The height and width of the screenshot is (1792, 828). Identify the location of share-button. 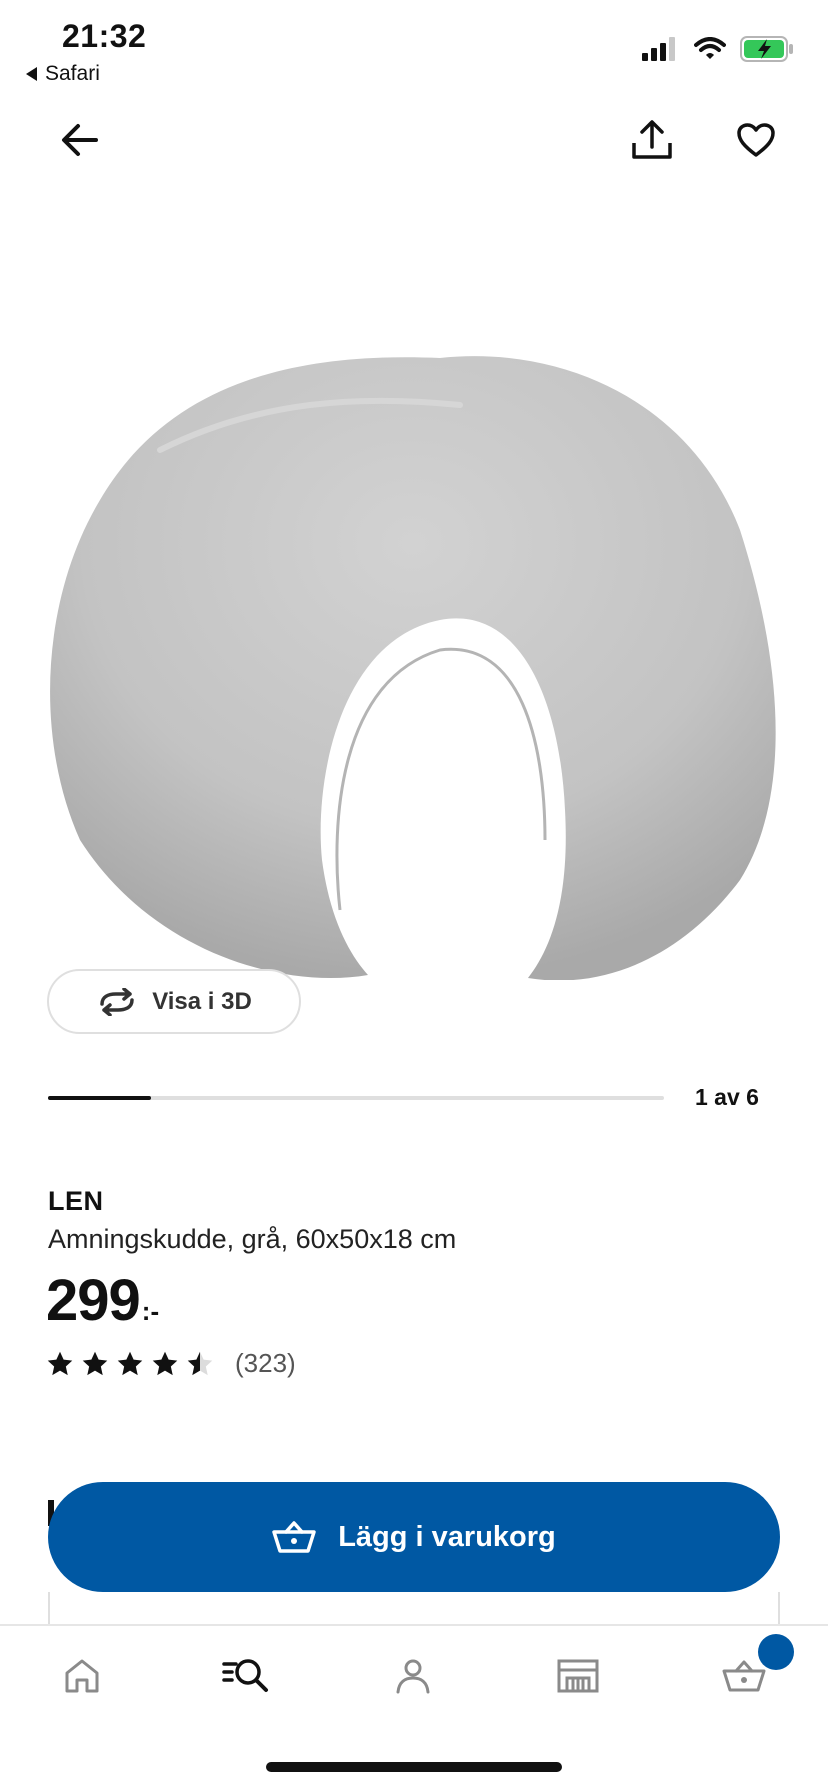
(652, 140).